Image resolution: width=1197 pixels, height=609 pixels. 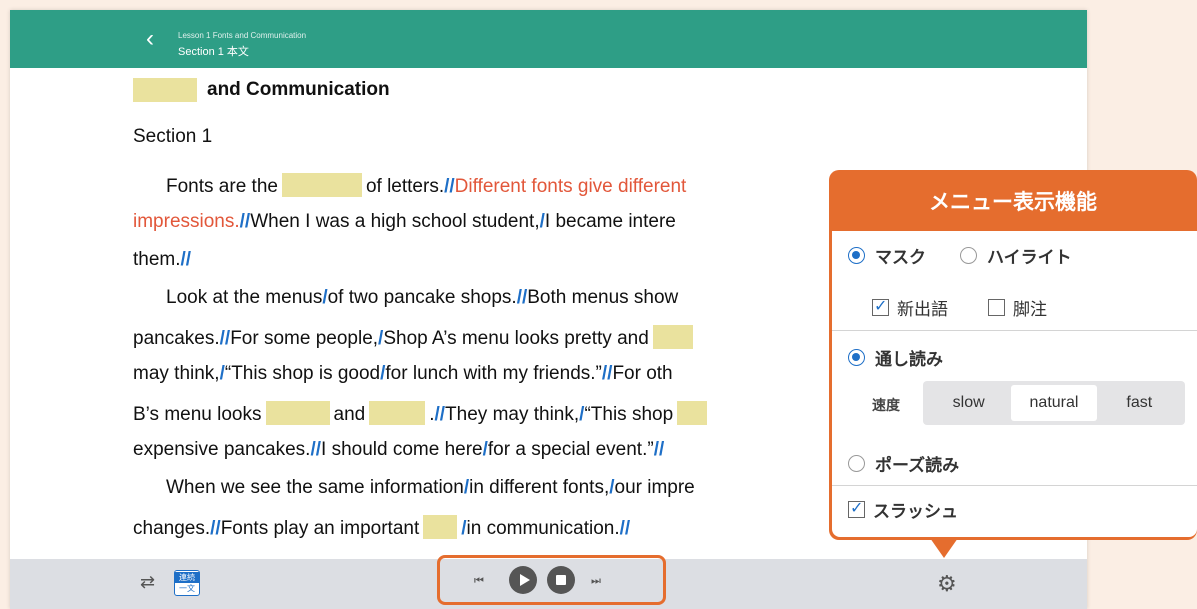 What do you see at coordinates (561, 580) in the screenshot?
I see `stop-button` at bounding box center [561, 580].